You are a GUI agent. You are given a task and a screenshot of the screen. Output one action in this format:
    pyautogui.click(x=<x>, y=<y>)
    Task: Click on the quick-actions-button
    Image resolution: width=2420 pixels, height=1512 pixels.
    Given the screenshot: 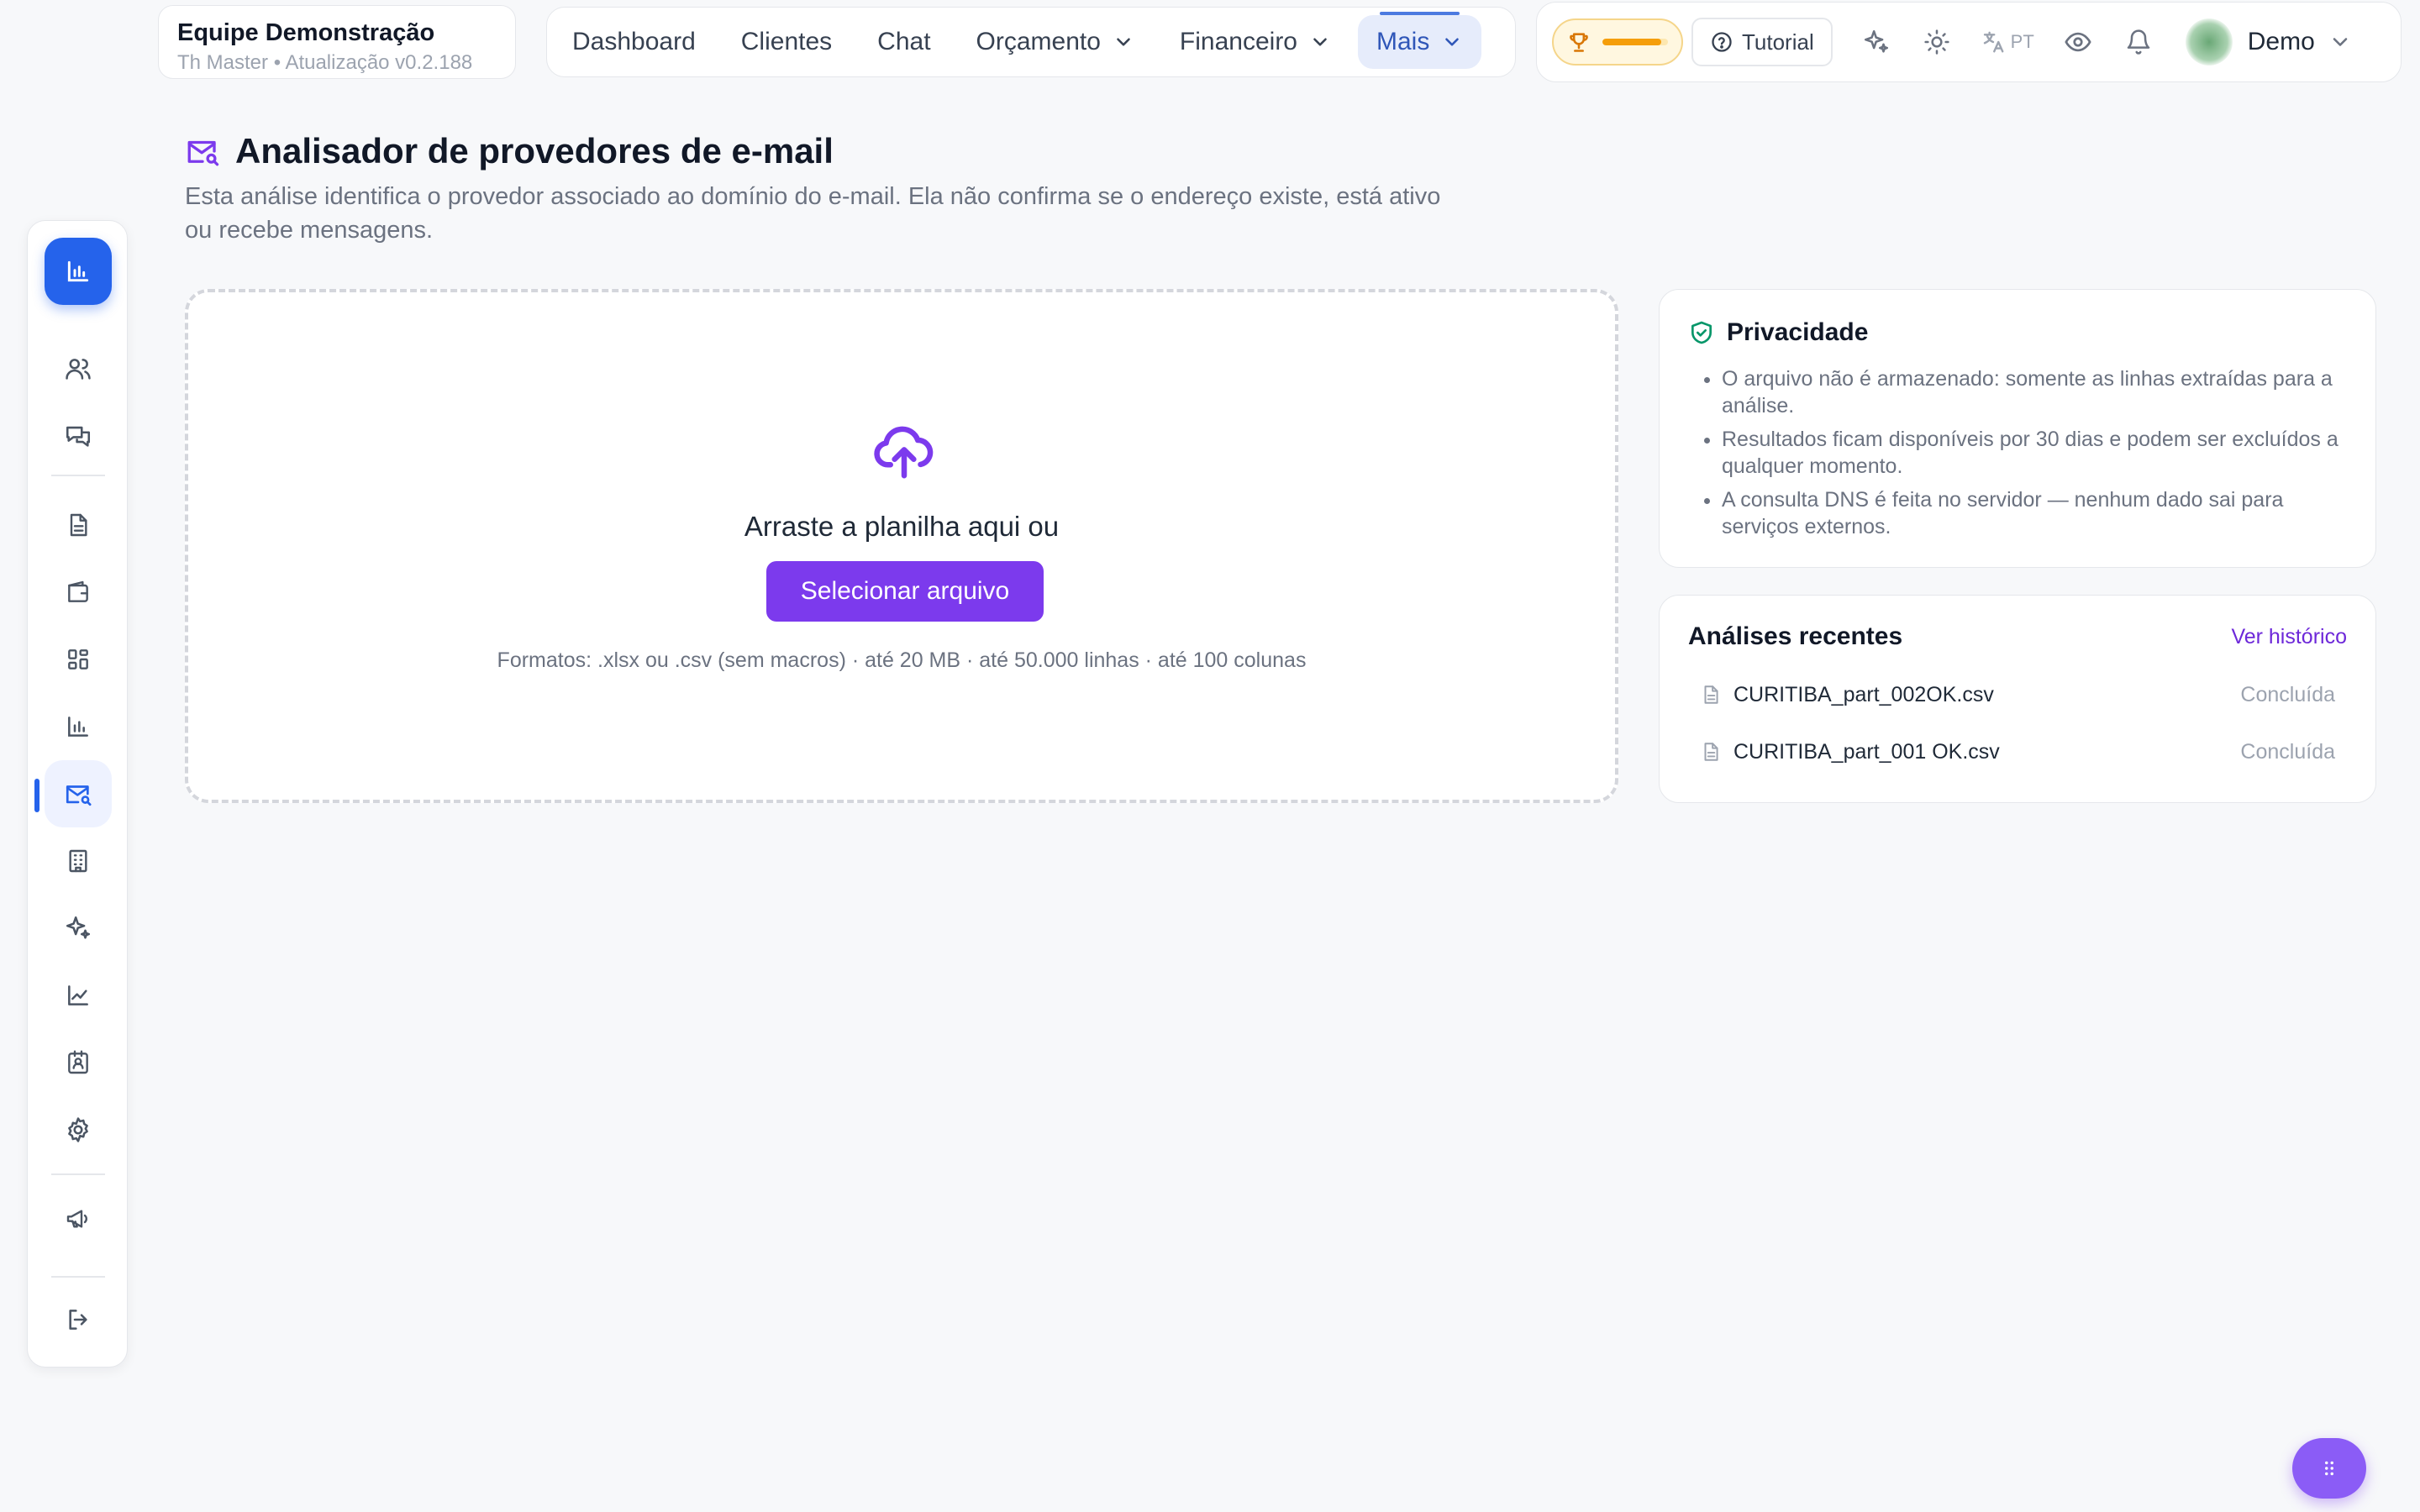 What is the action you would take?
    pyautogui.click(x=2329, y=1468)
    